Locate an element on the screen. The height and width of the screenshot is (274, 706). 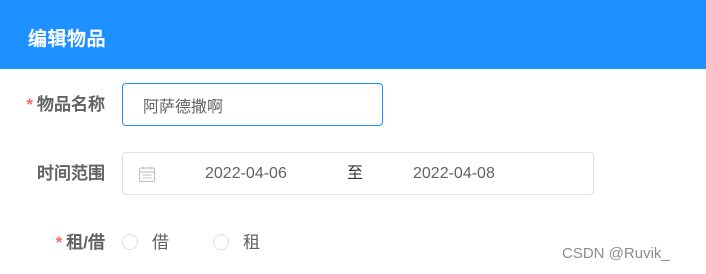
item-name-label: * 物品名称 is located at coordinates (65, 104).